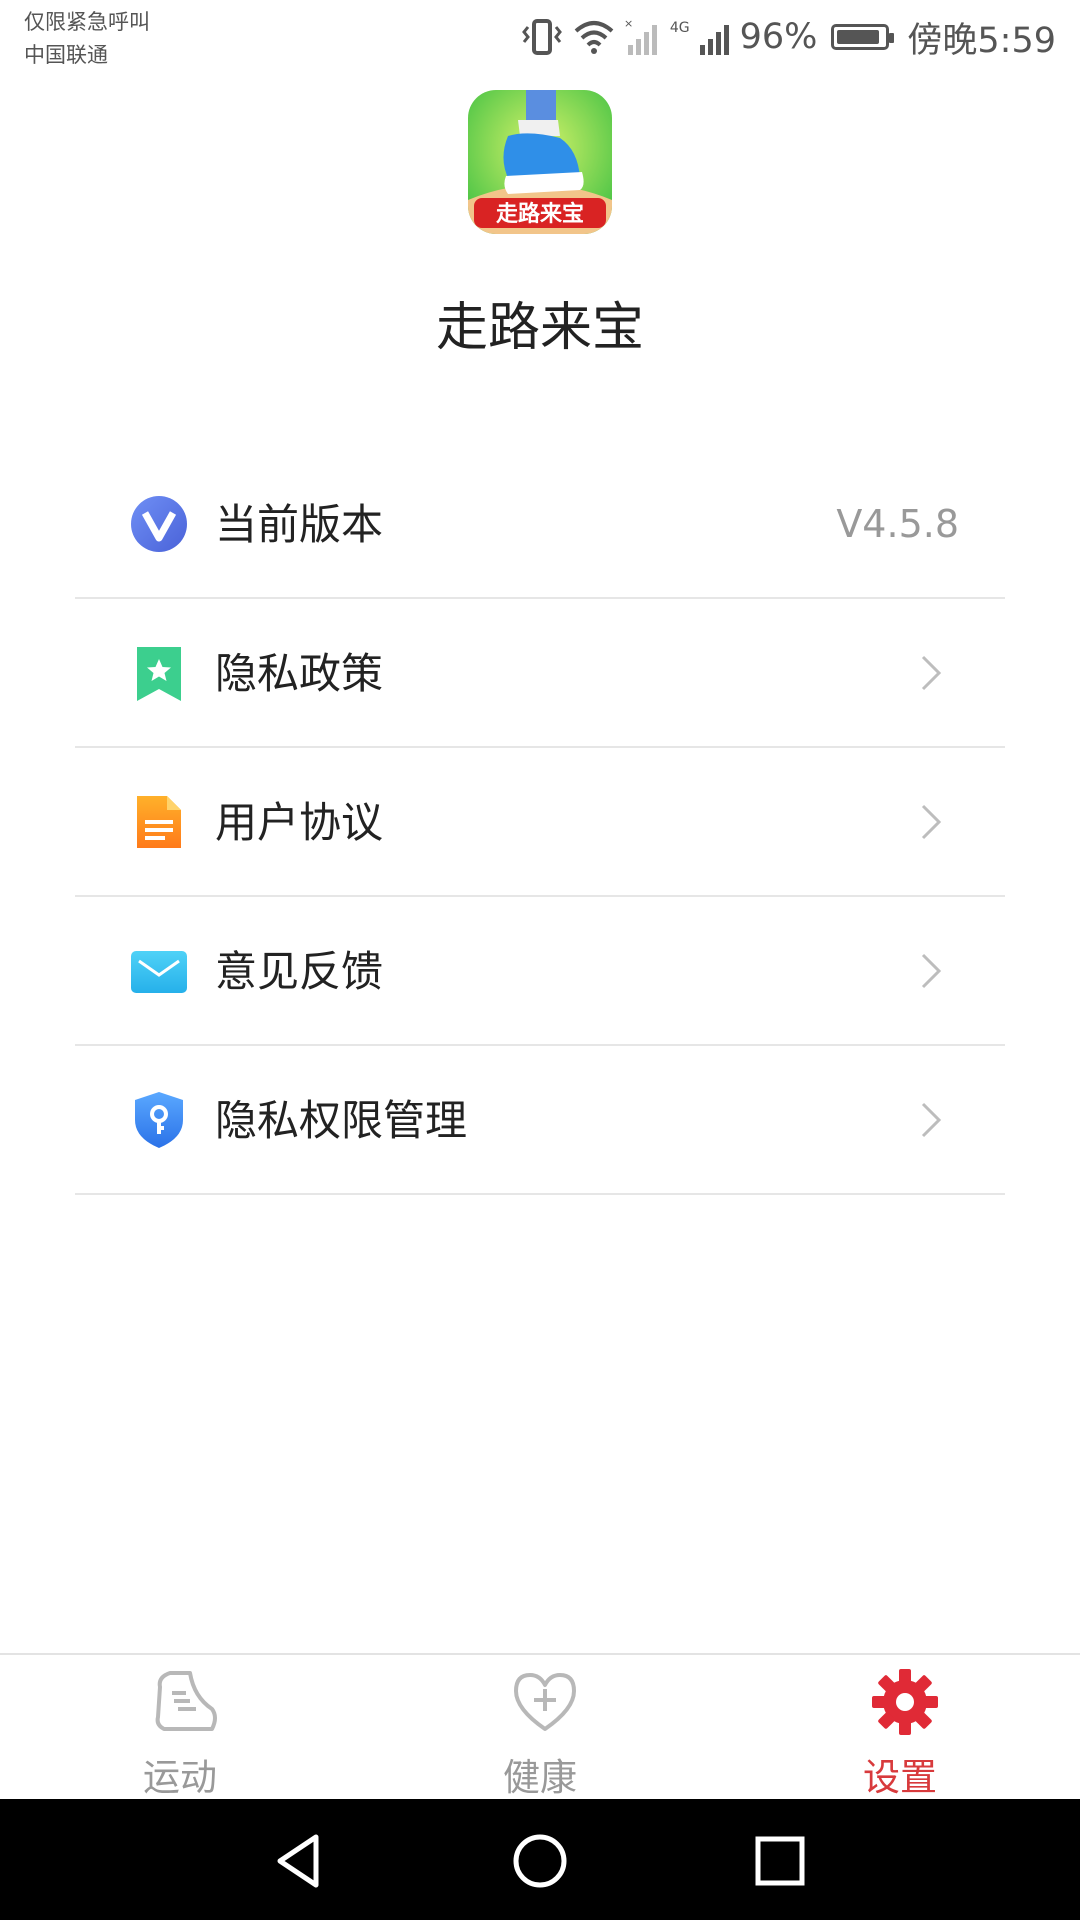 The height and width of the screenshot is (1920, 1080). What do you see at coordinates (159, 972) in the screenshot?
I see `mail-icon` at bounding box center [159, 972].